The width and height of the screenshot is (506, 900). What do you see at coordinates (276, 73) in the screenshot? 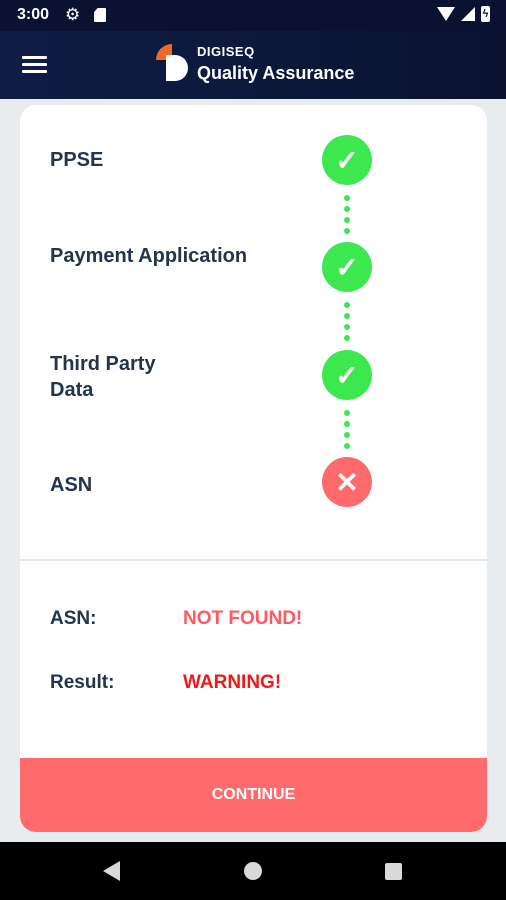
I see `app-title: Quality Assurance` at bounding box center [276, 73].